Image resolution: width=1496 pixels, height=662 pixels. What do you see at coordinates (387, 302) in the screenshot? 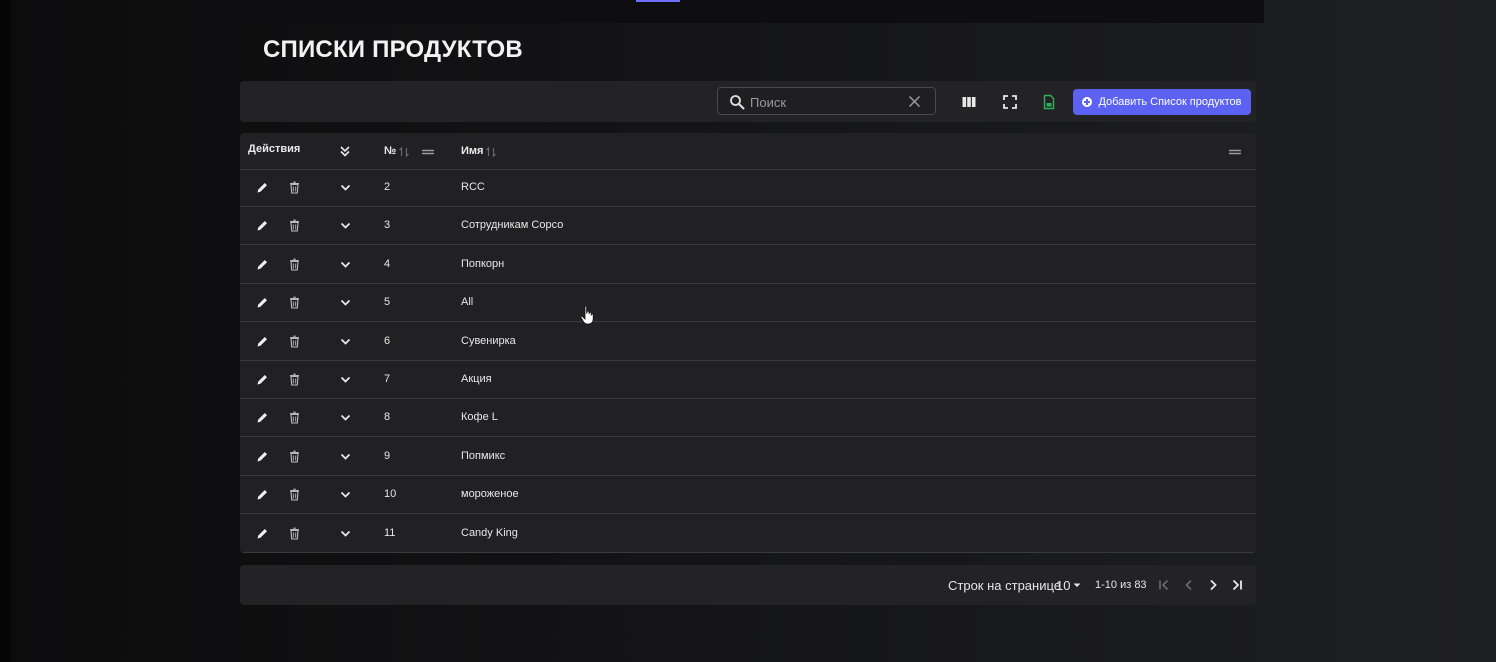
I see `row-number: 5` at bounding box center [387, 302].